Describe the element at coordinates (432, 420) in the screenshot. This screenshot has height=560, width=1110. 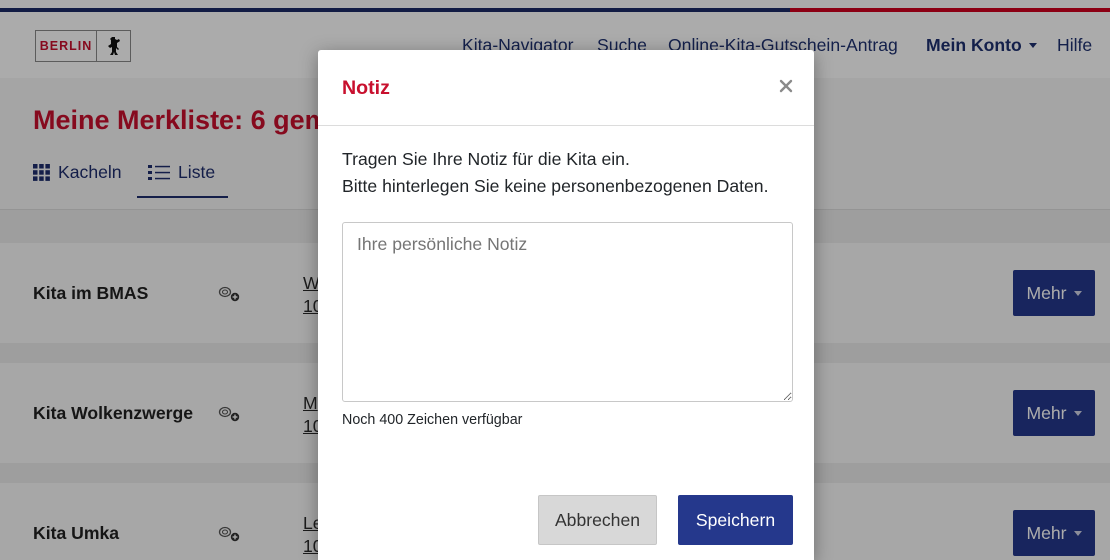
I see `char-counter: Noch 400 Zeichen verfügbar` at that location.